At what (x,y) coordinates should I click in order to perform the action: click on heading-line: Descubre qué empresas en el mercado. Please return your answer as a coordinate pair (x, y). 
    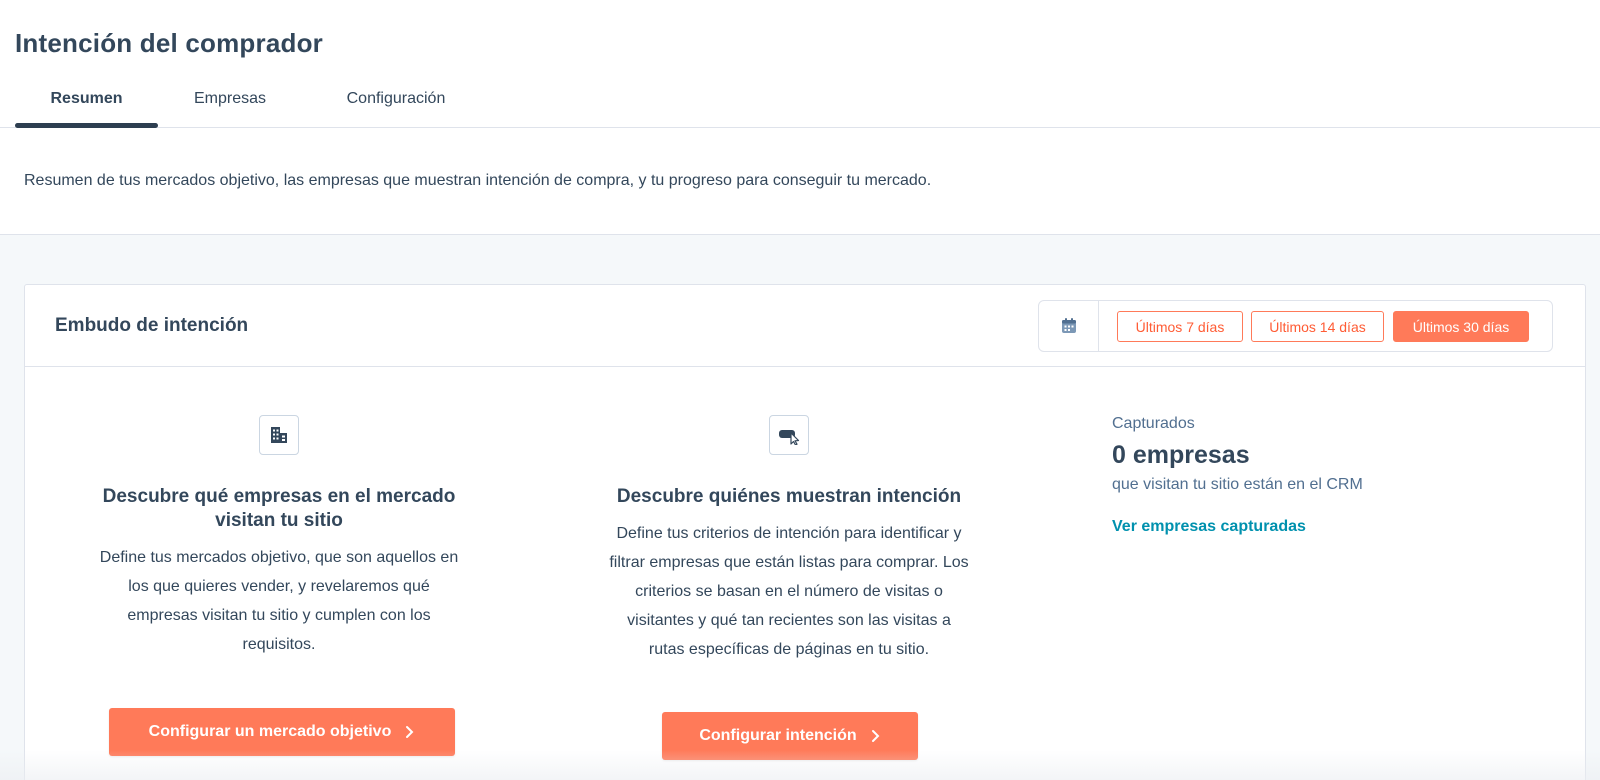
    Looking at the image, I should click on (279, 496).